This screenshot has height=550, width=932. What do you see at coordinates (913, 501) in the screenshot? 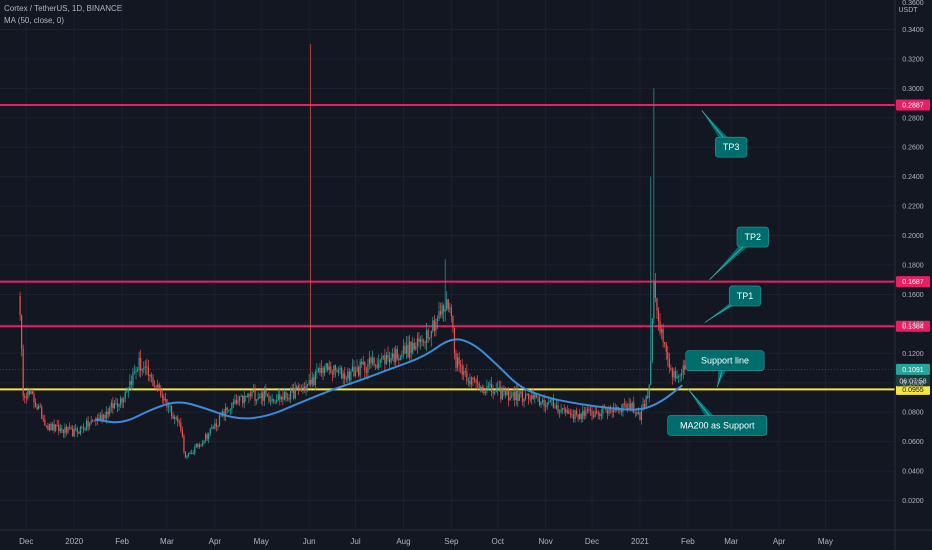
I see `y-tick-label: 0.0200` at bounding box center [913, 501].